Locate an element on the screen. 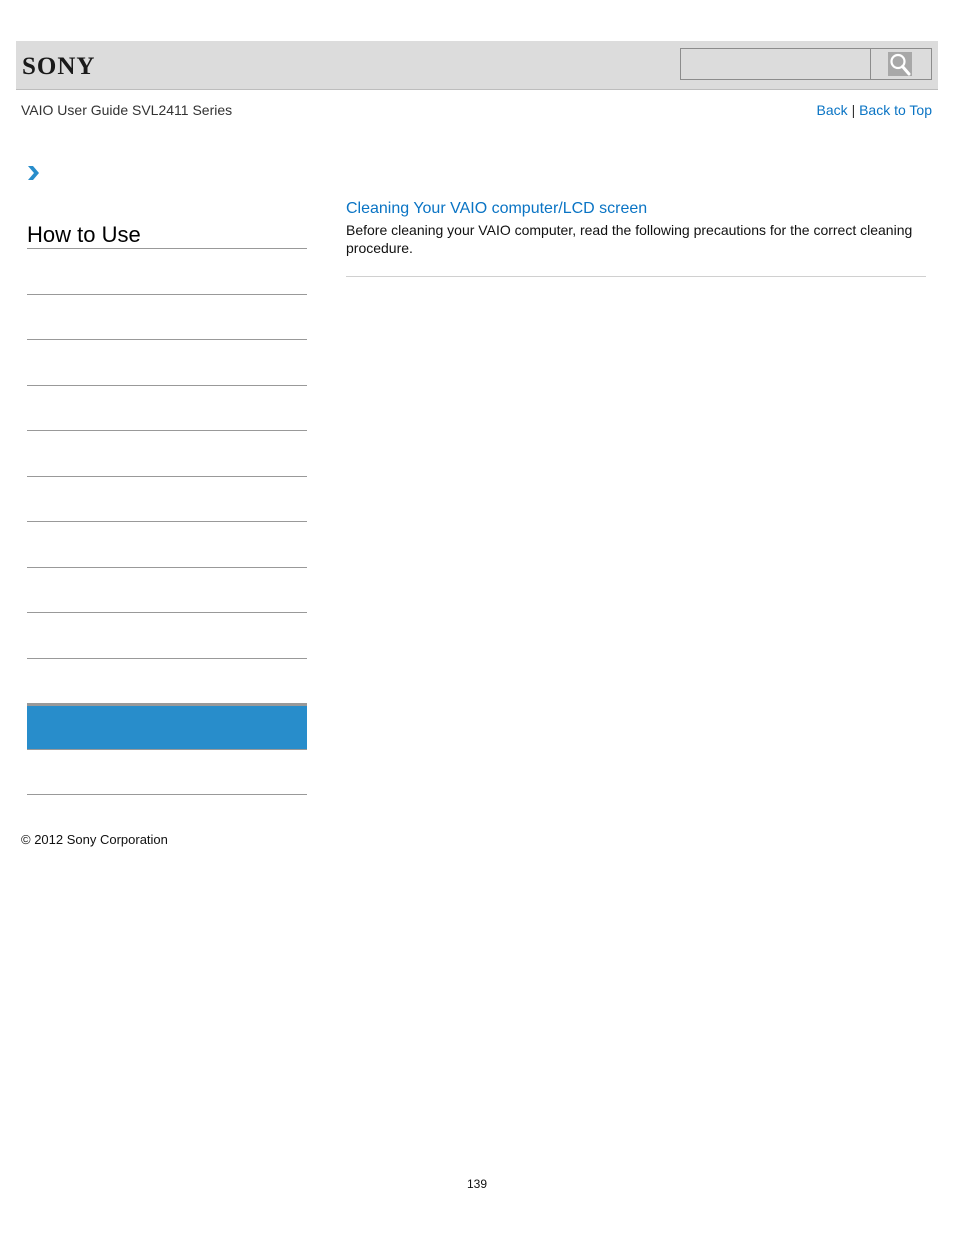 This screenshot has height=1235, width=954. search-input is located at coordinates (775, 64).